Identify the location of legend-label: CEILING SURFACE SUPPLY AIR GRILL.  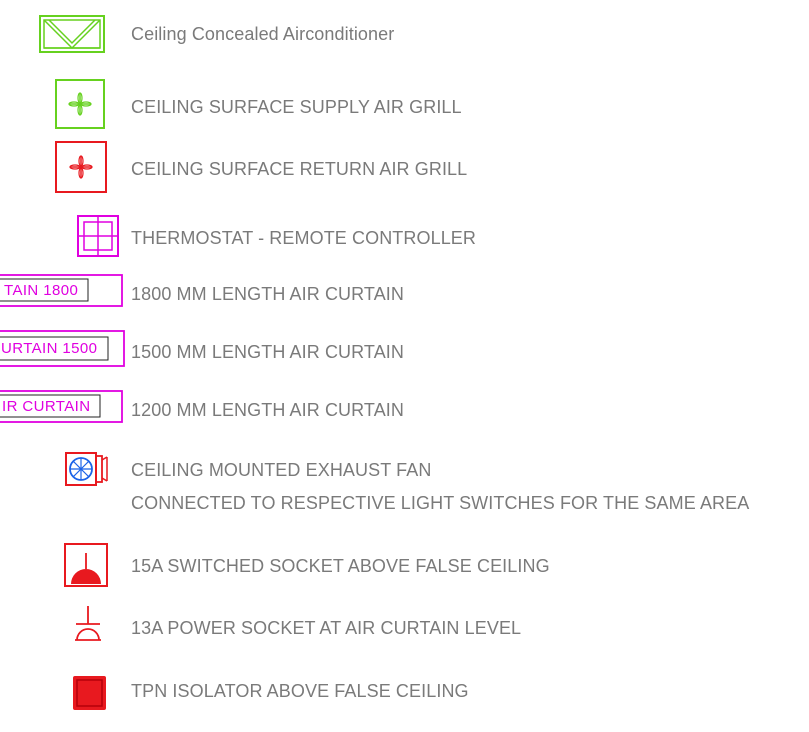
(296, 107).